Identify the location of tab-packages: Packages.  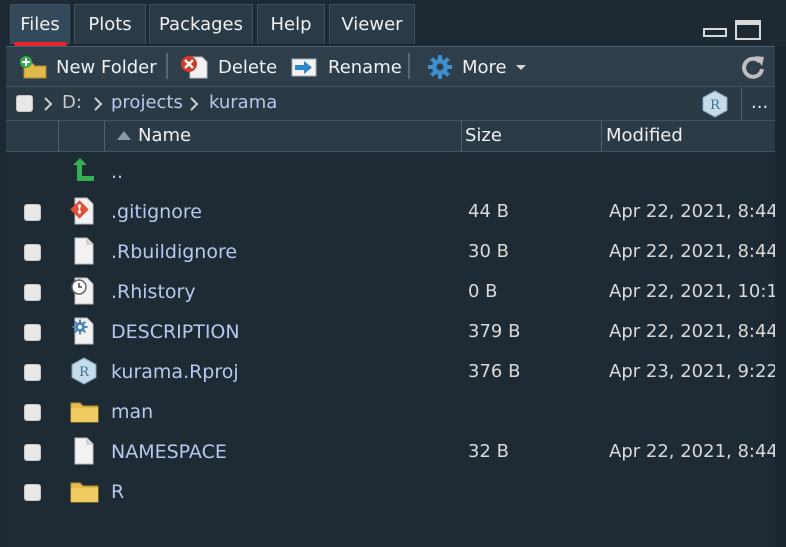
(201, 24).